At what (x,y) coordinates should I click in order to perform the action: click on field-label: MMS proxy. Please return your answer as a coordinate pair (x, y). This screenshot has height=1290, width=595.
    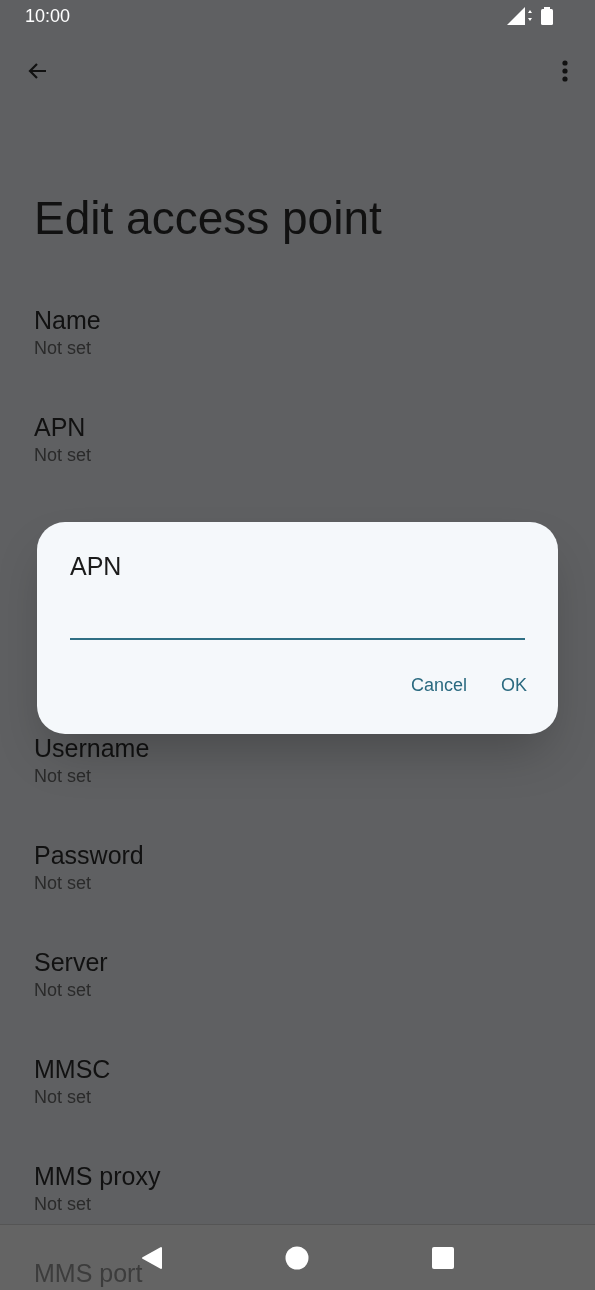
    Looking at the image, I should click on (97, 1176).